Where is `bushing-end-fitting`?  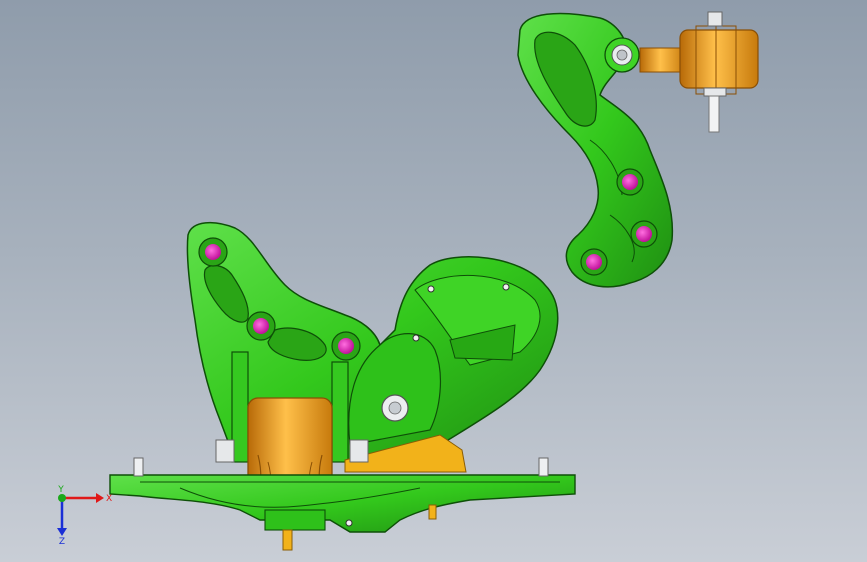 bushing-end-fitting is located at coordinates (699, 72).